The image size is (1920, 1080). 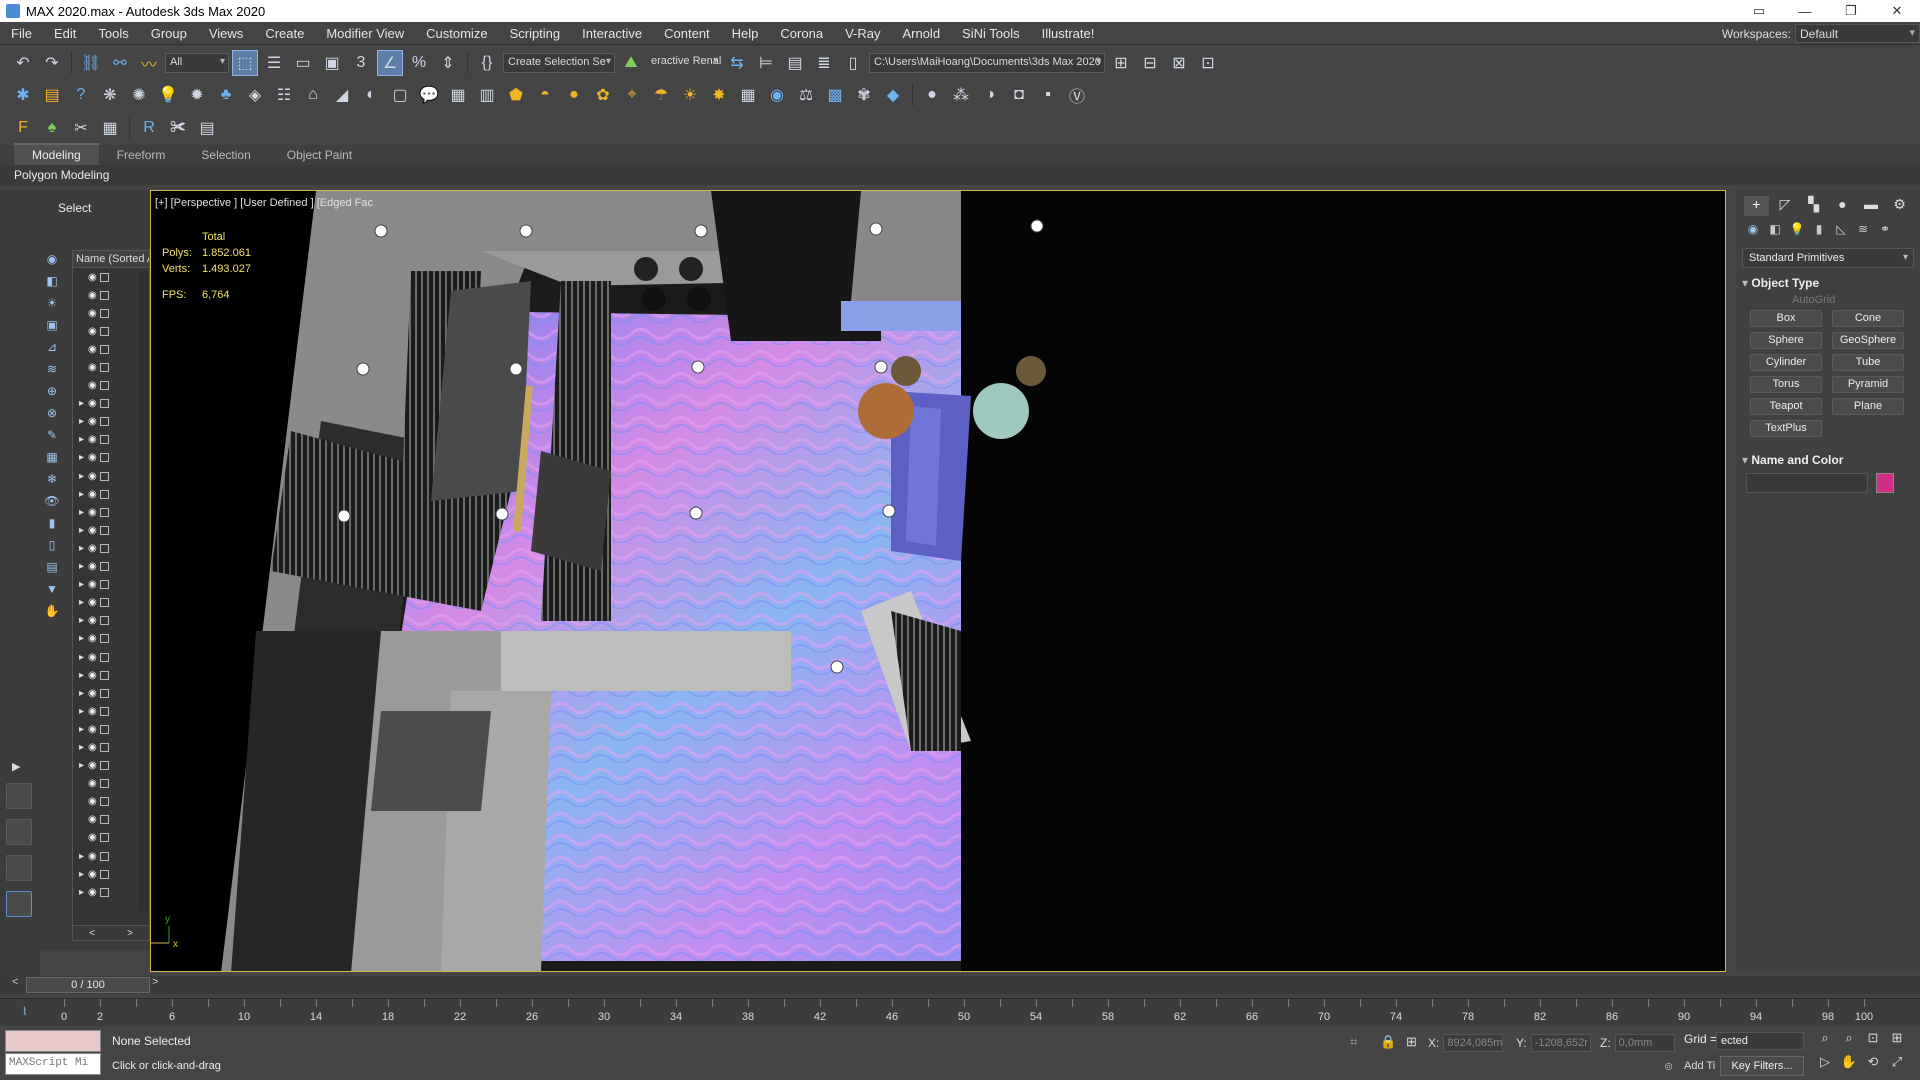 What do you see at coordinates (960, 985) in the screenshot?
I see `time-slider: < 0 / 100 >` at bounding box center [960, 985].